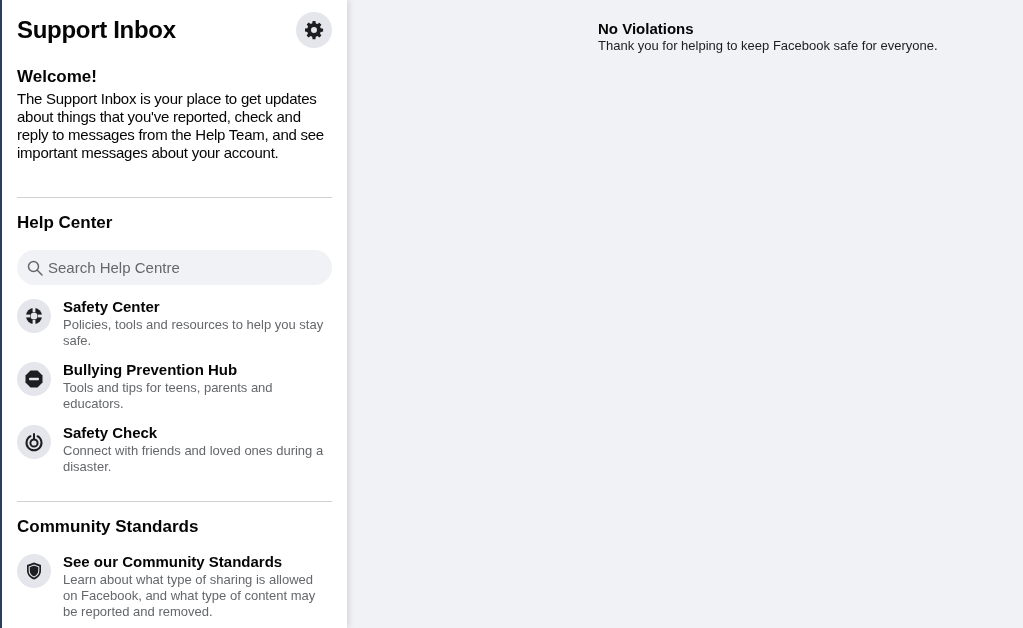 The height and width of the screenshot is (628, 1023). What do you see at coordinates (194, 459) in the screenshot?
I see `item-description: Connect with friends and loved ones during a disaster.` at bounding box center [194, 459].